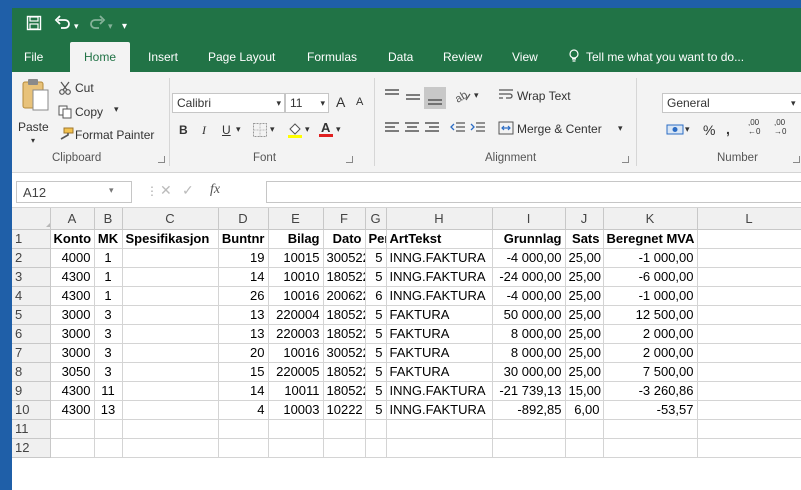  I want to click on header-cell: Dato, so click(344, 239).